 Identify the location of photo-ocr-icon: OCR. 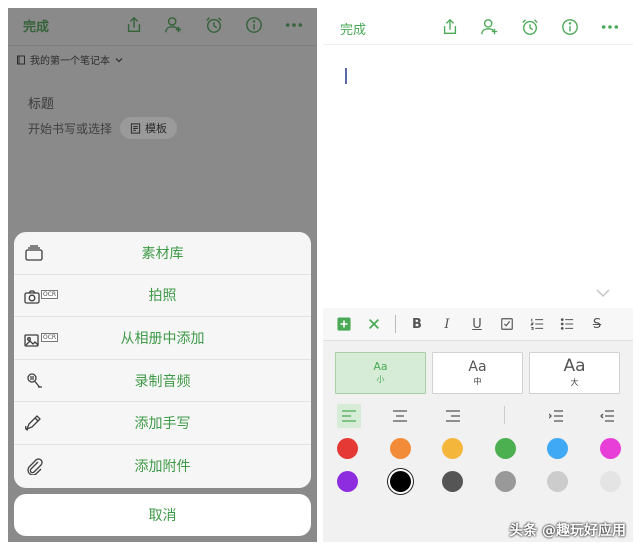
(41, 338).